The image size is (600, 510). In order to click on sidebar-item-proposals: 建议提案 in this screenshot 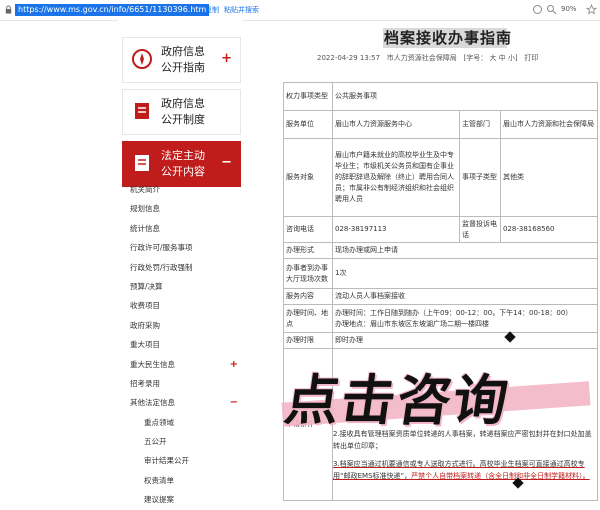, I will do `click(186, 499)`.